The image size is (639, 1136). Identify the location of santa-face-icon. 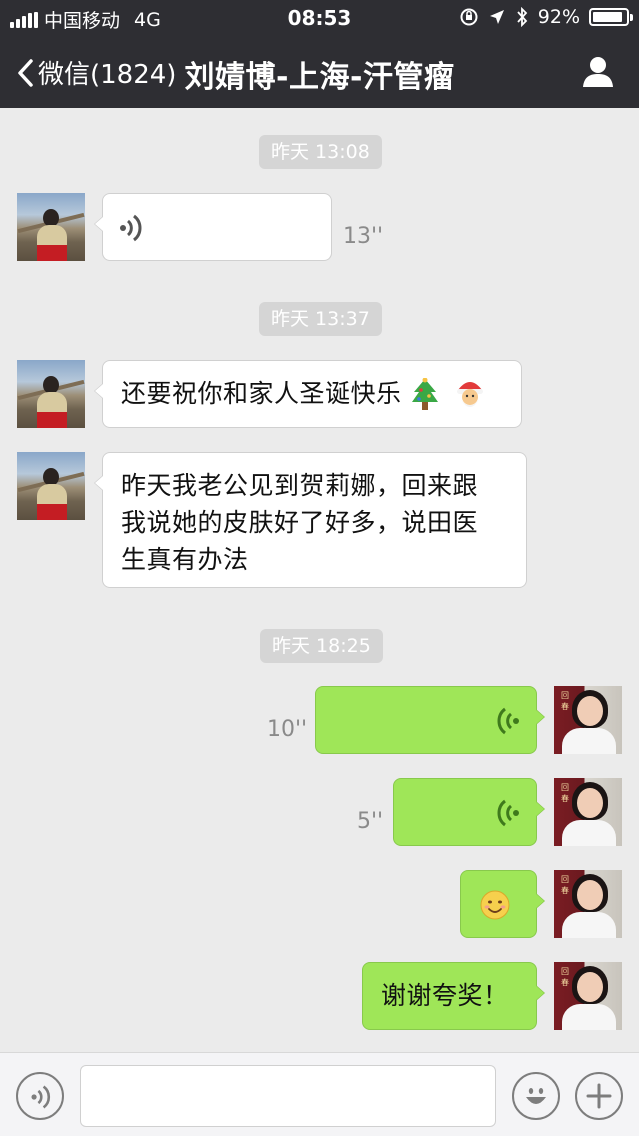
(470, 394).